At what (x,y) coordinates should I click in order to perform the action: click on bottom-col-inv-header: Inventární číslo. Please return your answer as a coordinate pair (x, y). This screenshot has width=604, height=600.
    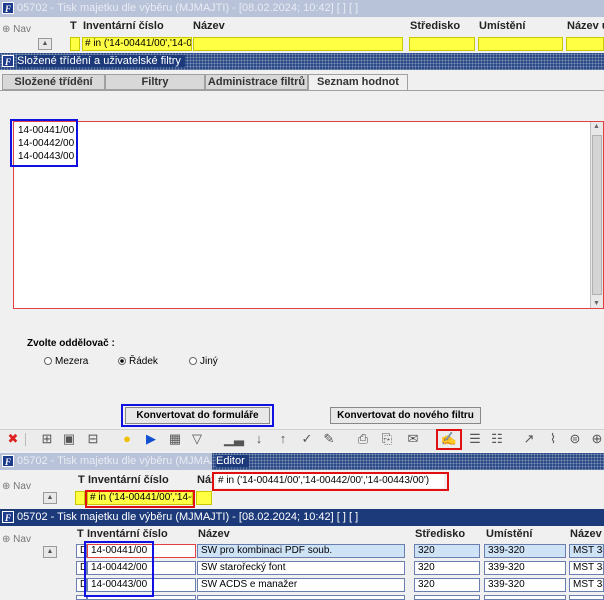
    Looking at the image, I should click on (127, 534).